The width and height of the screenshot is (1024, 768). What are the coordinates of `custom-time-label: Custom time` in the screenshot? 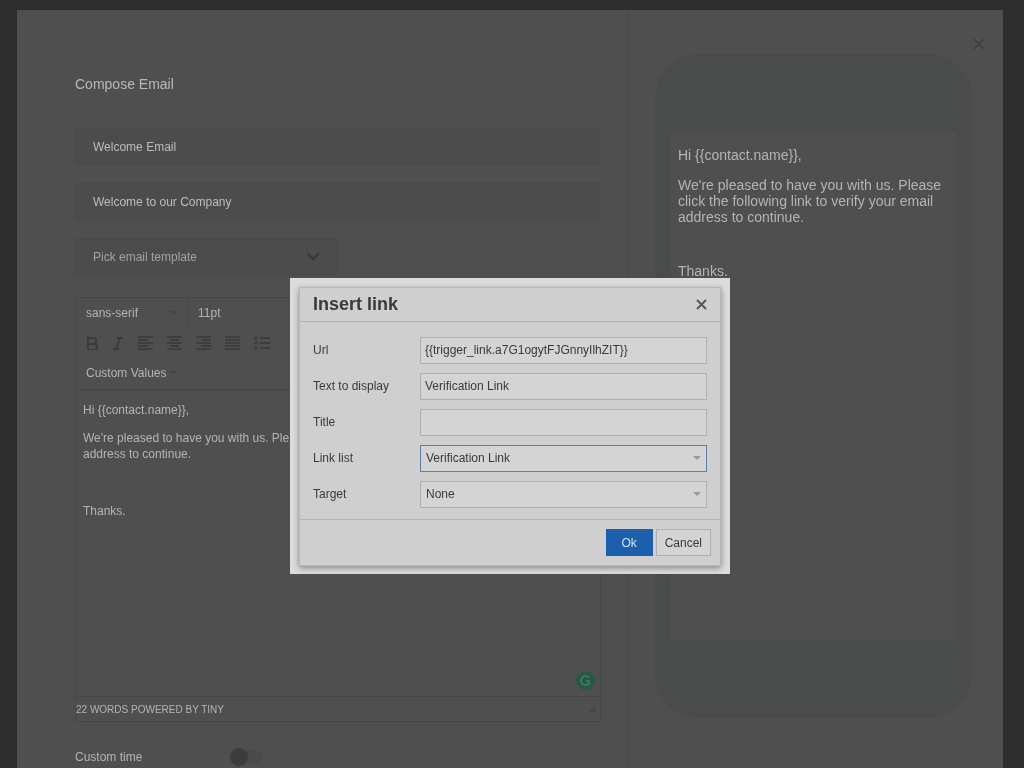 It's located at (109, 757).